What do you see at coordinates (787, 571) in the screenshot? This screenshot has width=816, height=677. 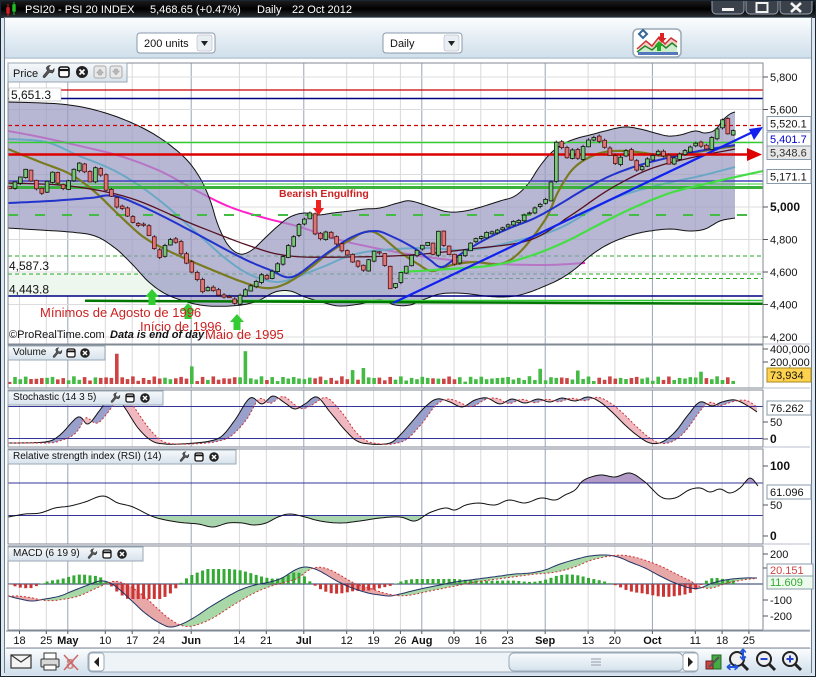 I see `svg-text: 20.151` at bounding box center [787, 571].